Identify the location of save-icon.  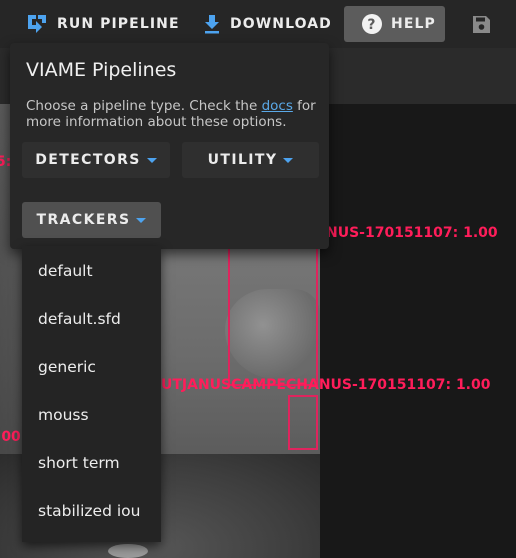
(481, 24).